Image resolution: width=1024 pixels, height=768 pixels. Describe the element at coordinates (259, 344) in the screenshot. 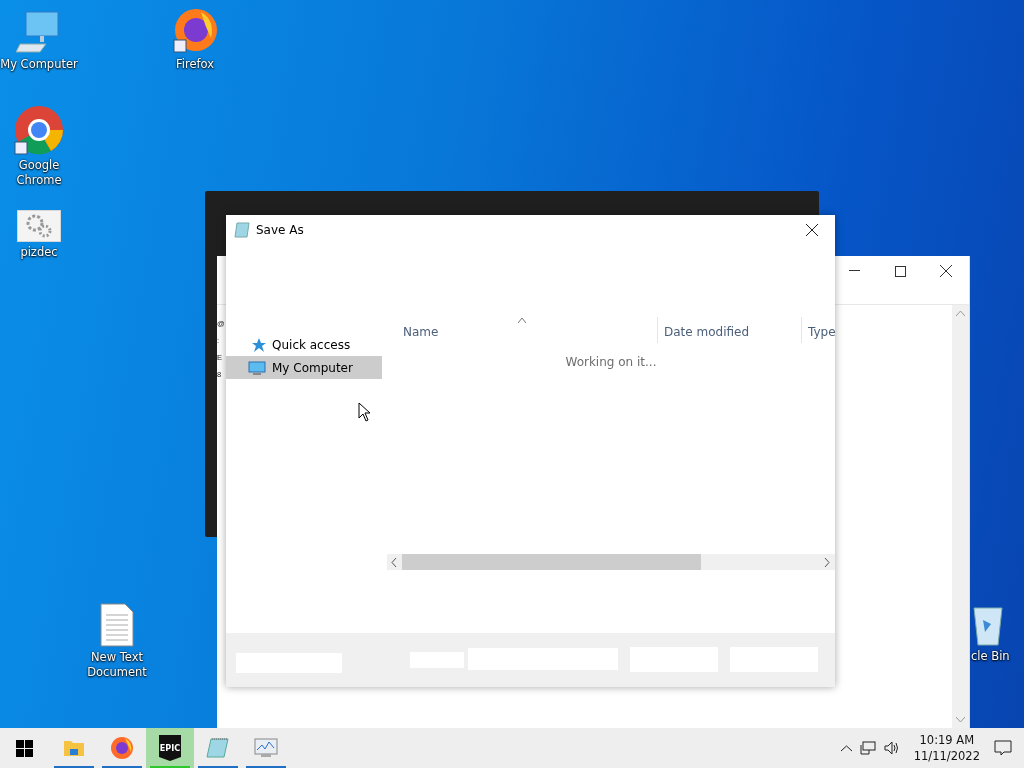

I see `star-icon` at that location.